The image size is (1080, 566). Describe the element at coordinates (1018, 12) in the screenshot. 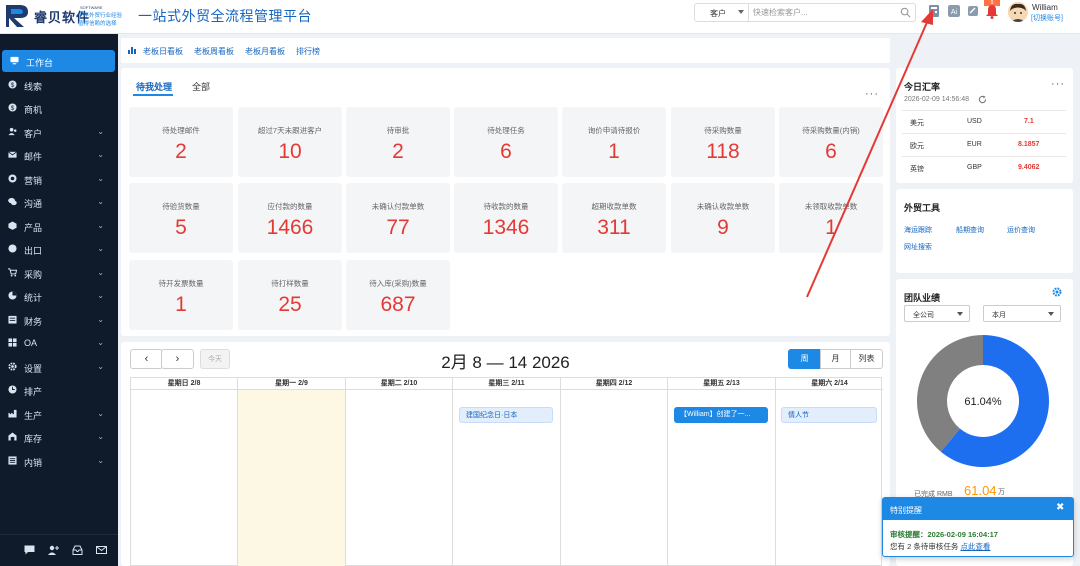

I see `avatar` at that location.